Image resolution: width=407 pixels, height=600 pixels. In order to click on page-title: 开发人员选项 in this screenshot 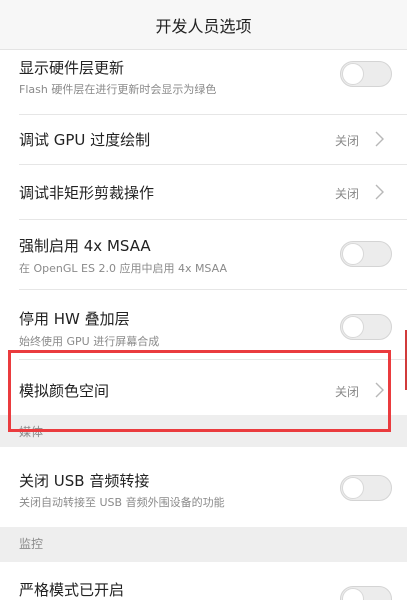, I will do `click(203, 26)`.